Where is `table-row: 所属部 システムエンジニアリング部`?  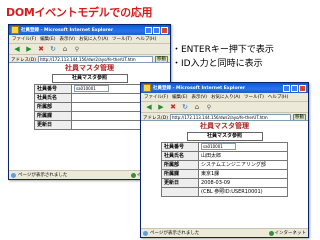
table-row: 所属部 システムエンジニアリング部 is located at coordinates (224, 165).